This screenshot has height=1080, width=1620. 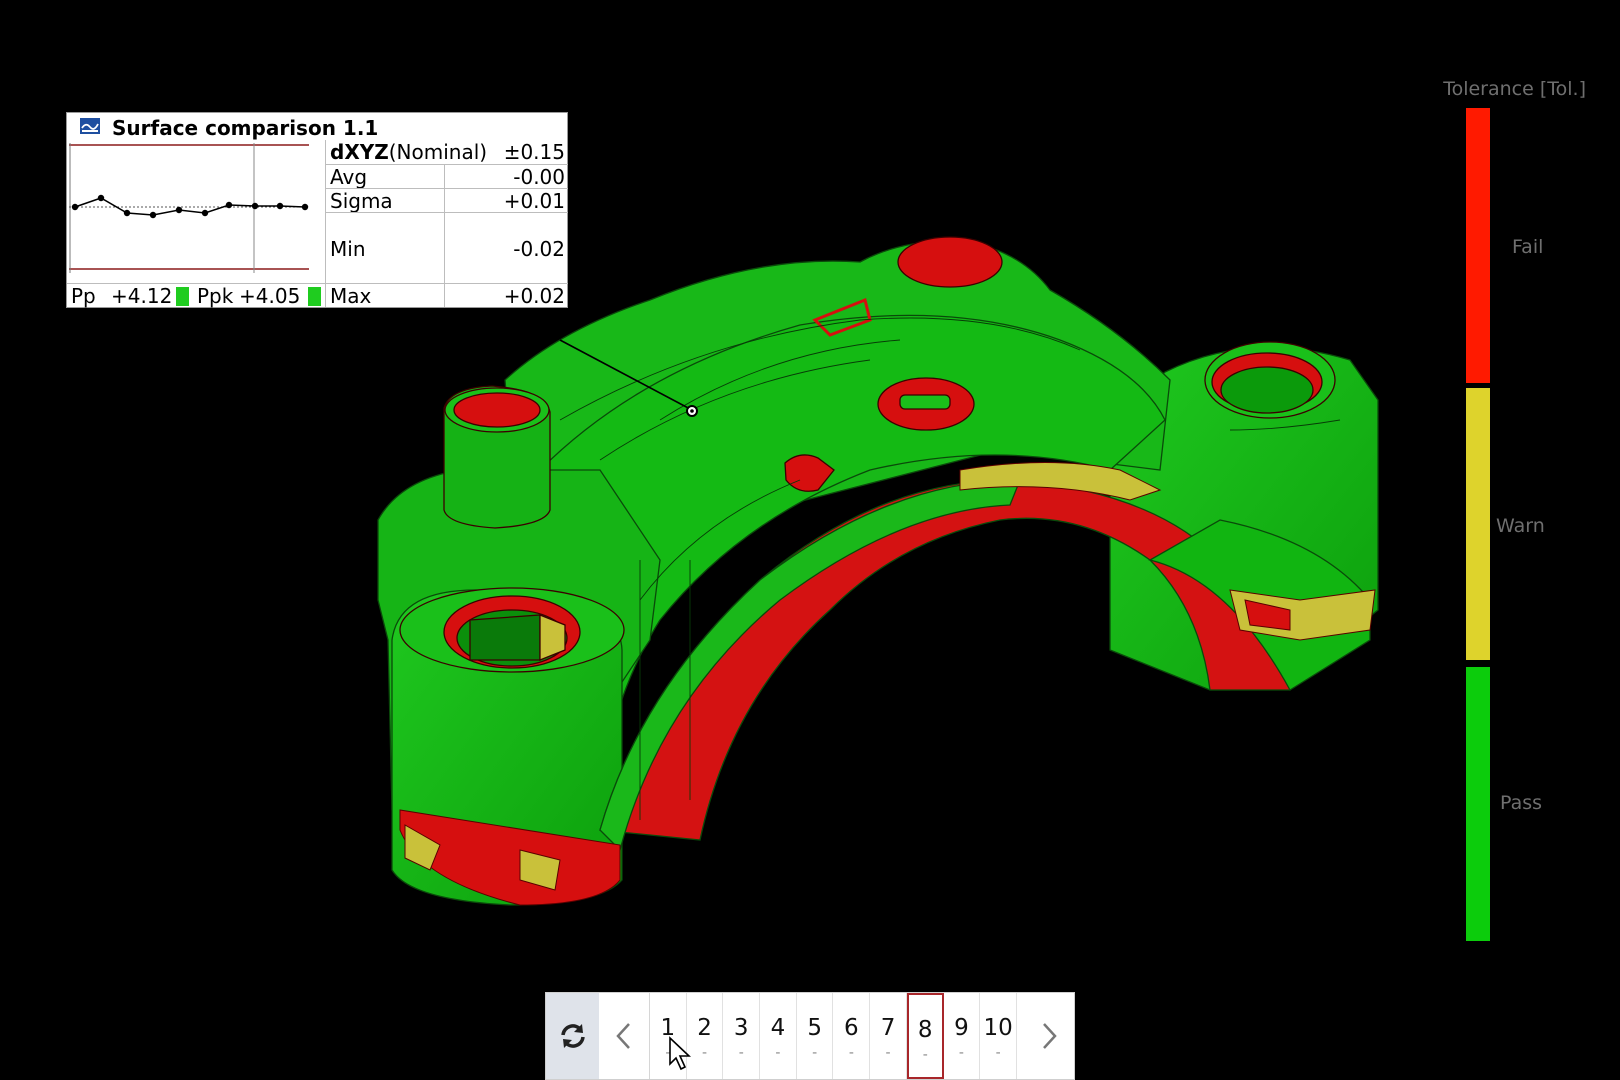 I want to click on chevron-right-icon, so click(x=1050, y=1036).